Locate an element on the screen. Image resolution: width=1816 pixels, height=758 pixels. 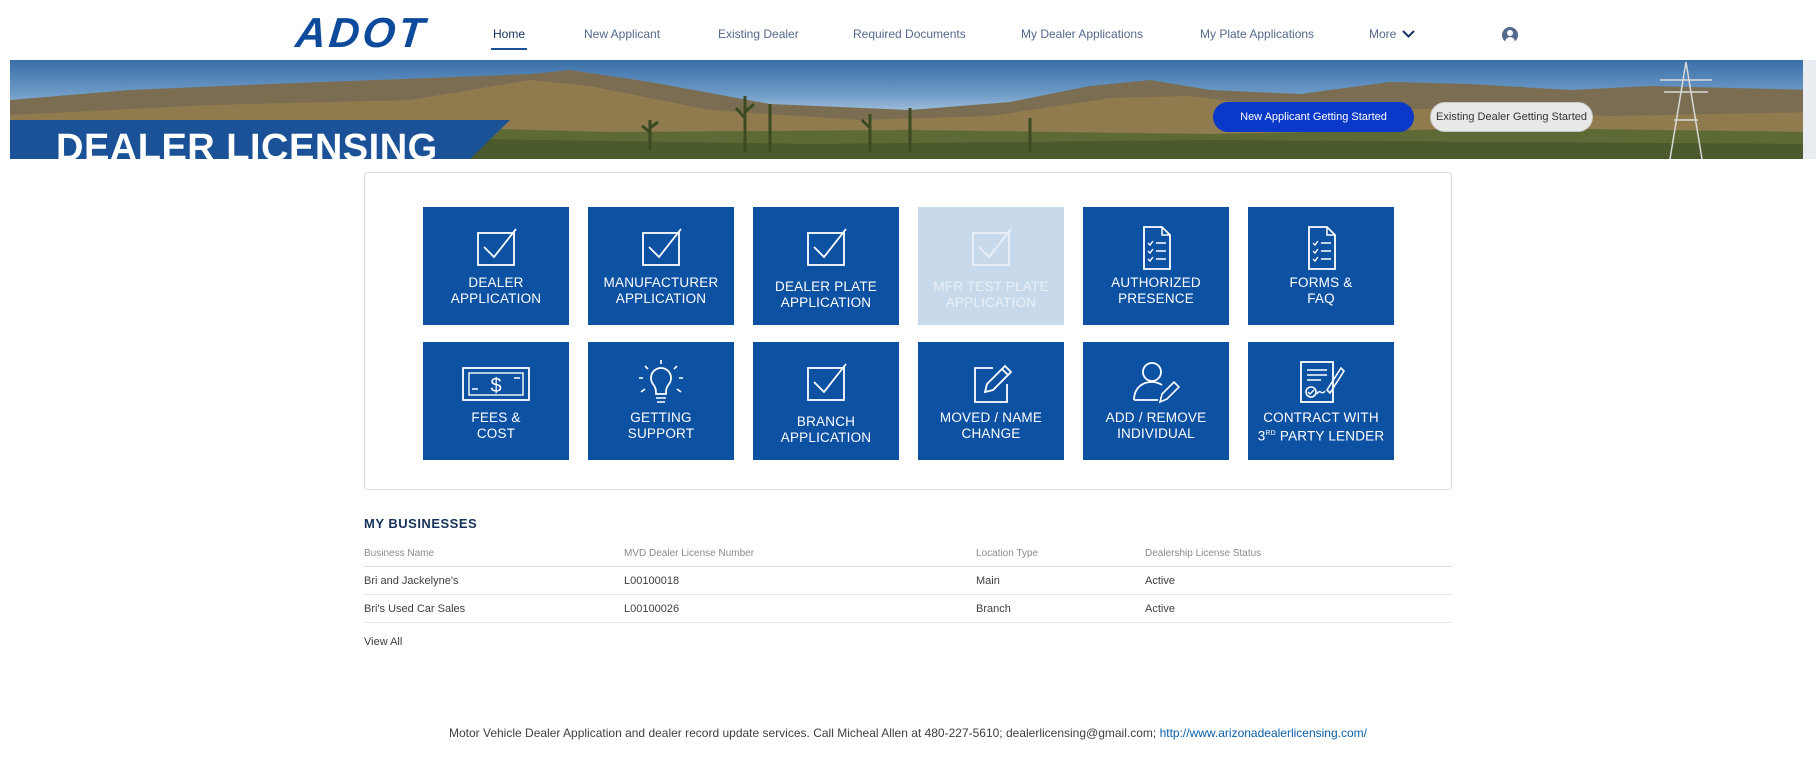
nav-more-label: More is located at coordinates (1383, 34).